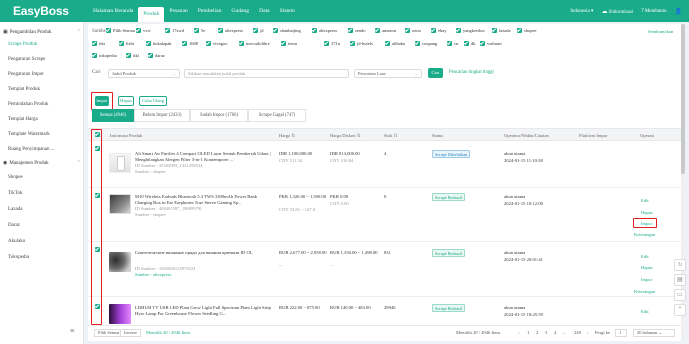 The height and width of the screenshot is (344, 689). Describe the element at coordinates (680, 280) in the screenshot. I see `note-icon: ▤` at that location.